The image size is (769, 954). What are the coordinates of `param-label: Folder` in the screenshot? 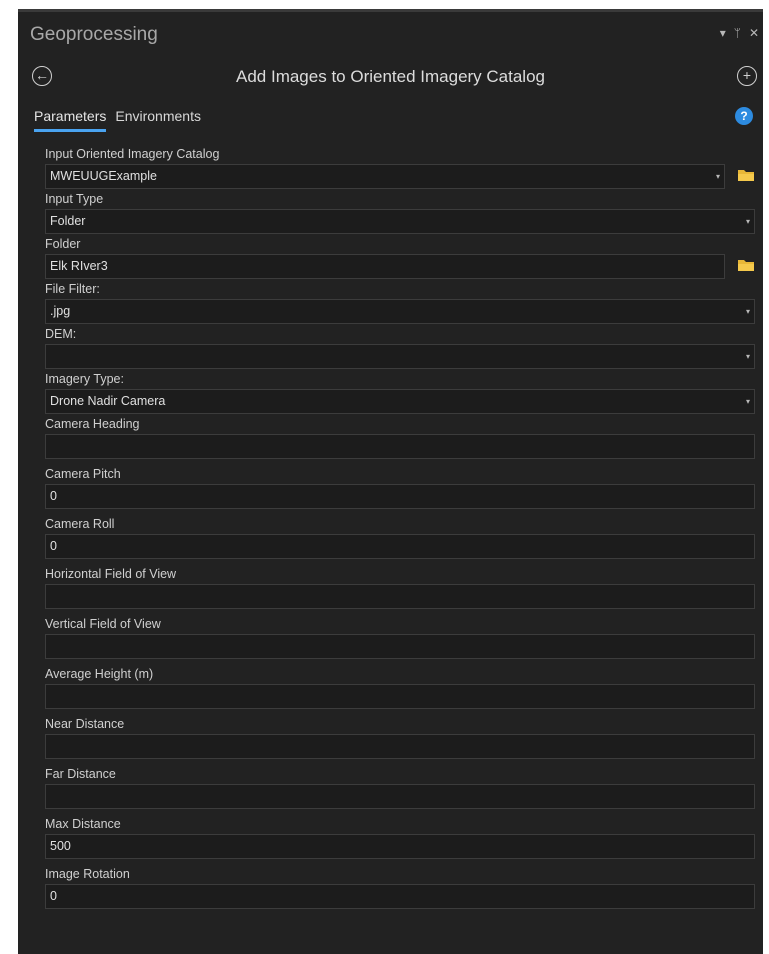 It's located at (63, 244).